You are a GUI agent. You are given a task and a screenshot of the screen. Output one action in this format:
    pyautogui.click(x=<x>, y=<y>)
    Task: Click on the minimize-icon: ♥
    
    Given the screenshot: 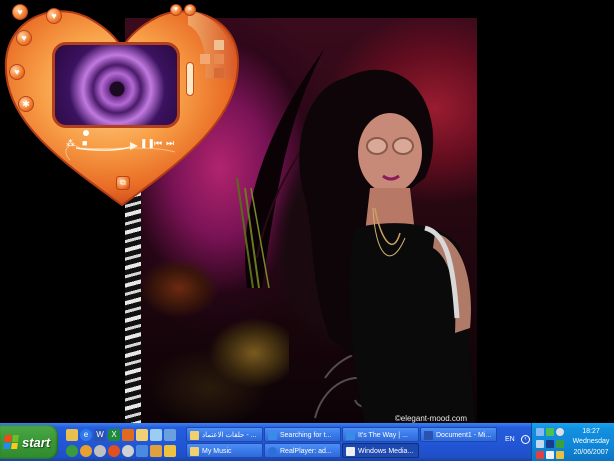 What is the action you would take?
    pyautogui.click(x=176, y=10)
    